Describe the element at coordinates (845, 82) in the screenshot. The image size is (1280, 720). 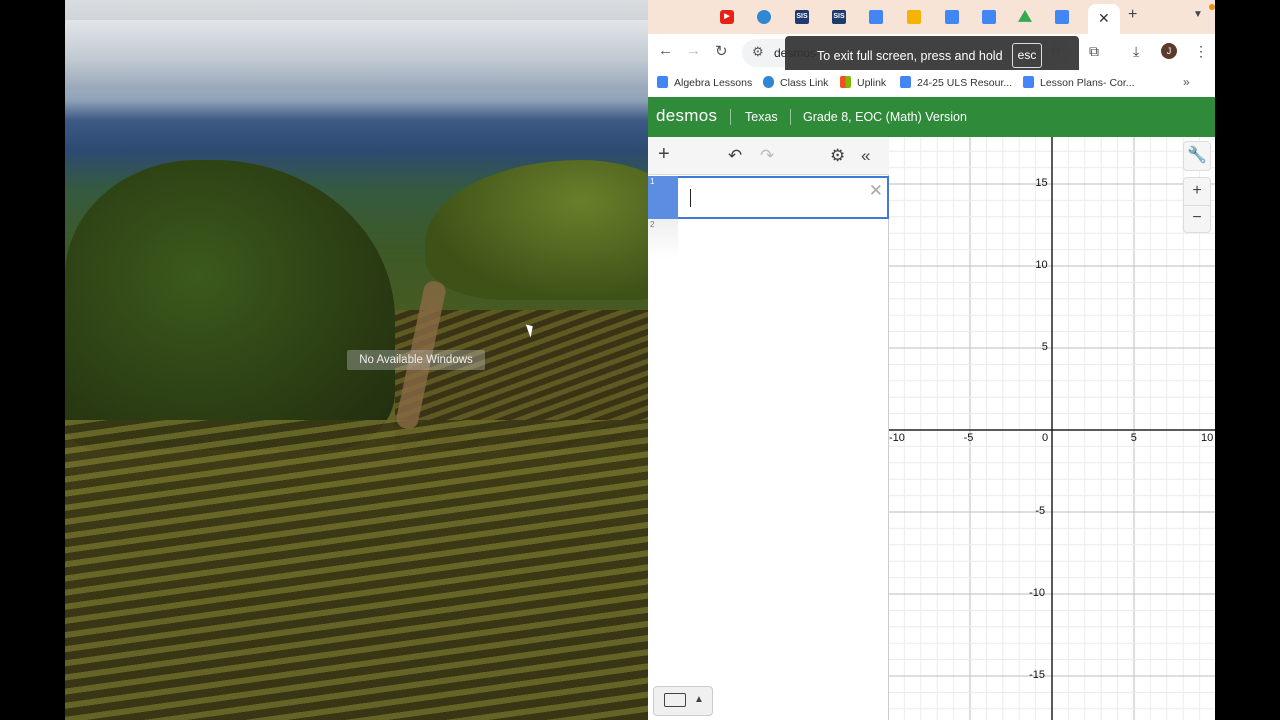
I see `microsoft-icon` at that location.